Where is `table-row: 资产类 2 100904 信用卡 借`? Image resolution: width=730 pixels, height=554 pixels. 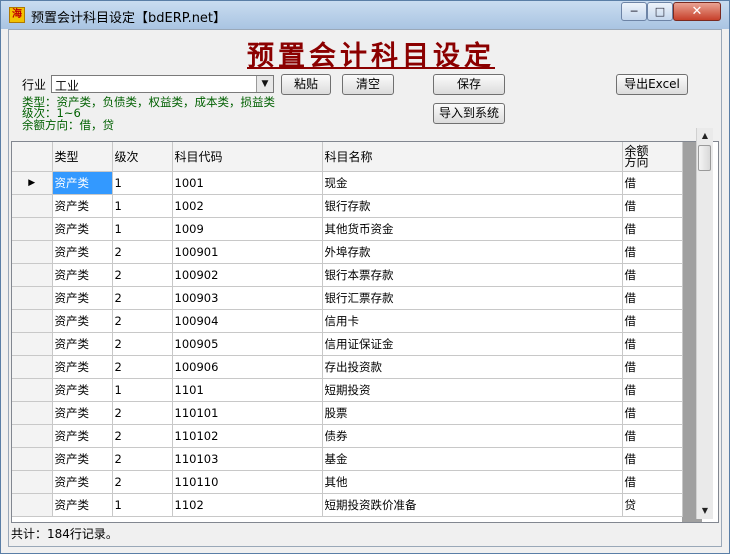
table-row: 资产类 2 100904 信用卡 借 is located at coordinates (347, 321).